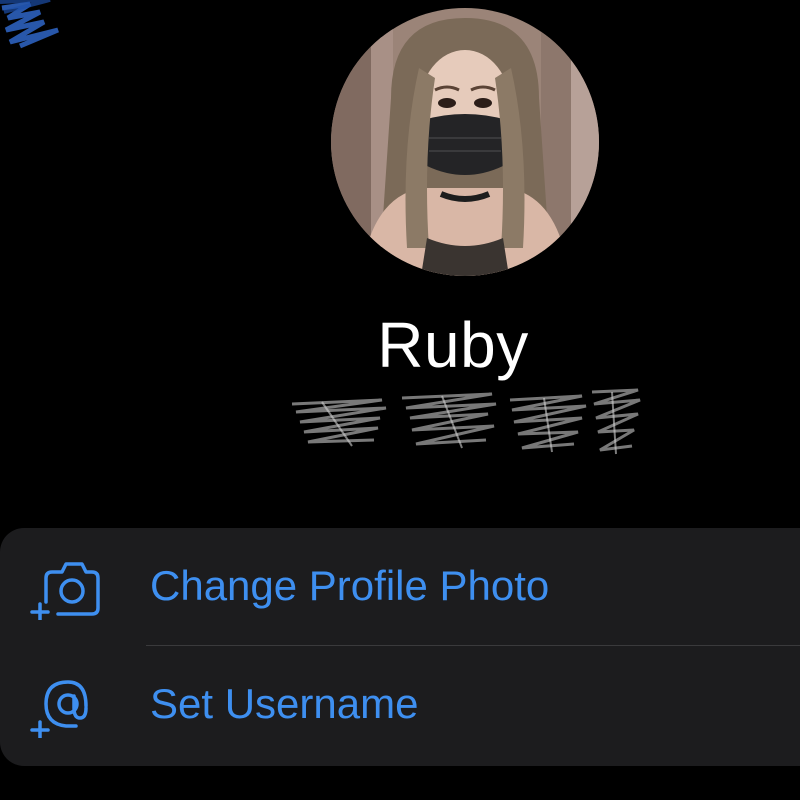 The height and width of the screenshot is (800, 800). I want to click on change-profile-photo-button: Change Profile Photo, so click(400, 587).